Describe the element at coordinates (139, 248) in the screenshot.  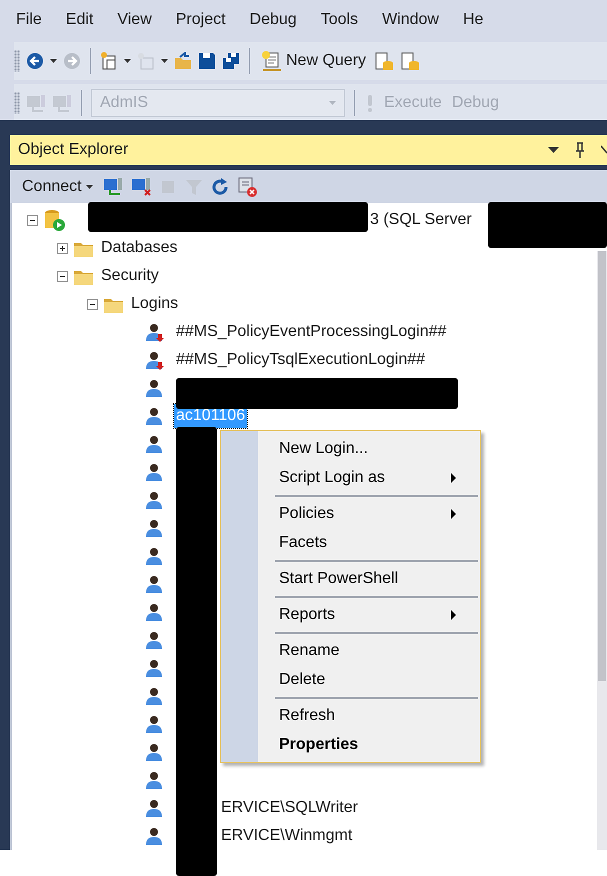
I see `tree-item: Databases` at that location.